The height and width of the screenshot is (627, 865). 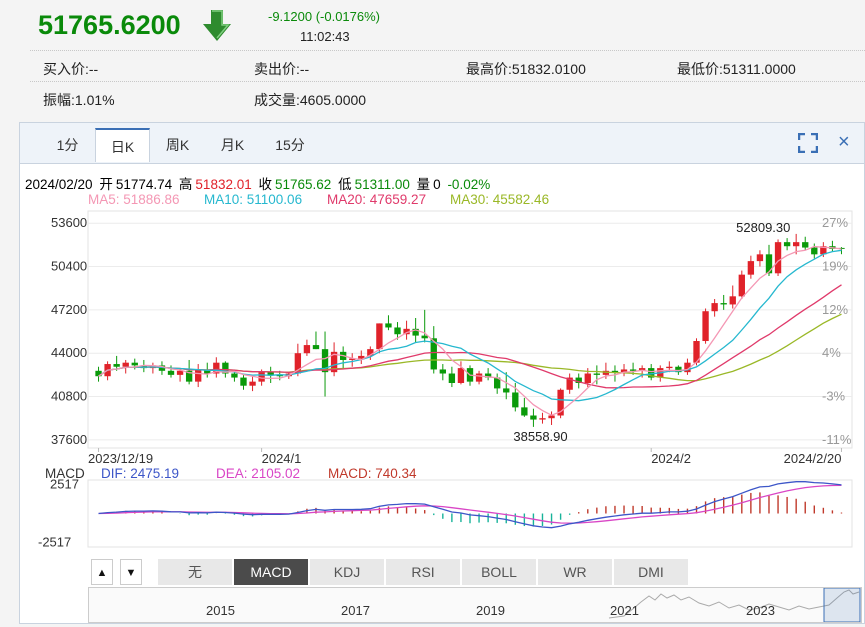 I want to click on indicator-boll: BOLL, so click(x=499, y=572).